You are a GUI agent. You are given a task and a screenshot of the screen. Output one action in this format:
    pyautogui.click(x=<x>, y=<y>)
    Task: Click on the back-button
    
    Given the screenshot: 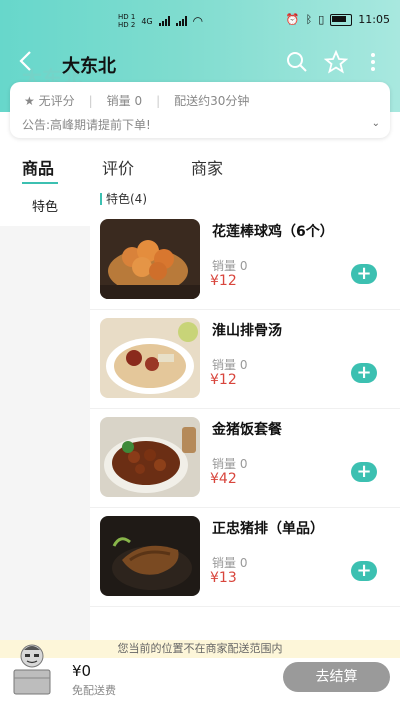 What is the action you would take?
    pyautogui.click(x=28, y=62)
    